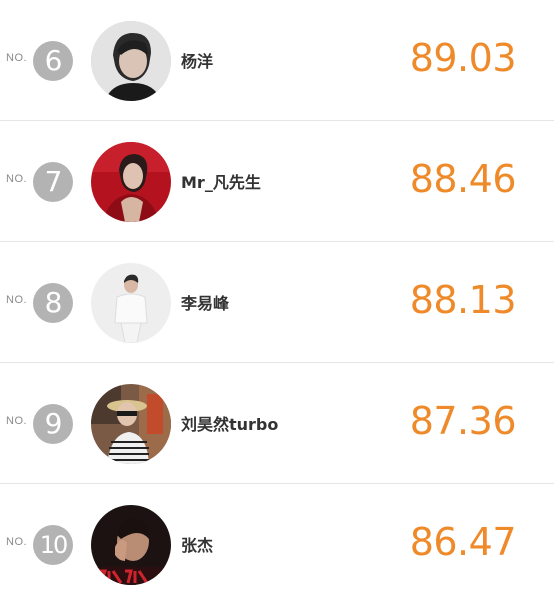 This screenshot has width=554, height=605. What do you see at coordinates (221, 181) in the screenshot?
I see `user-name: Mr_凡先生` at bounding box center [221, 181].